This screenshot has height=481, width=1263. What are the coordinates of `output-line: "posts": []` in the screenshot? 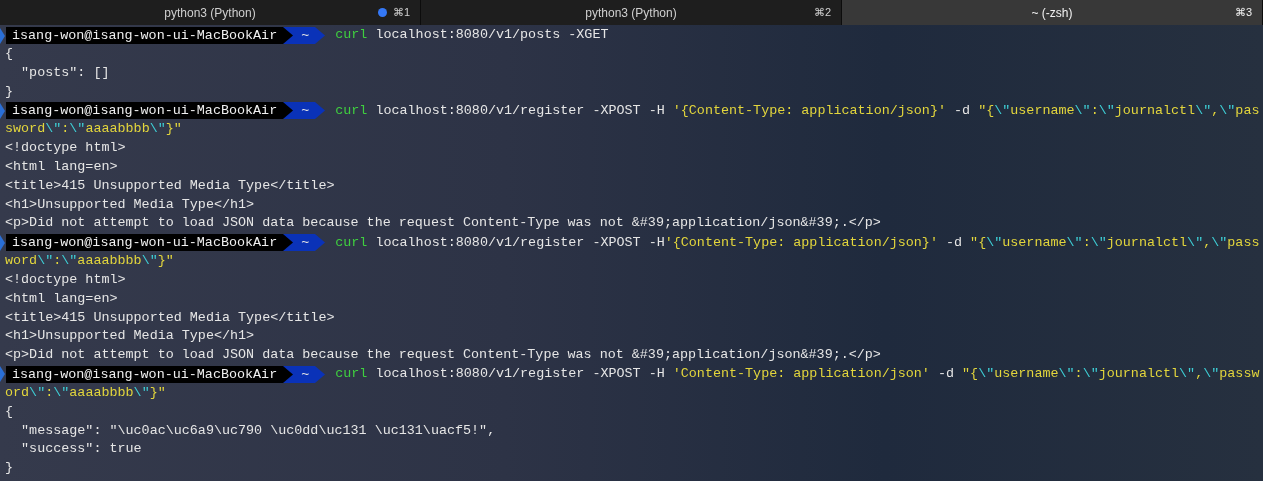 It's located at (65, 72).